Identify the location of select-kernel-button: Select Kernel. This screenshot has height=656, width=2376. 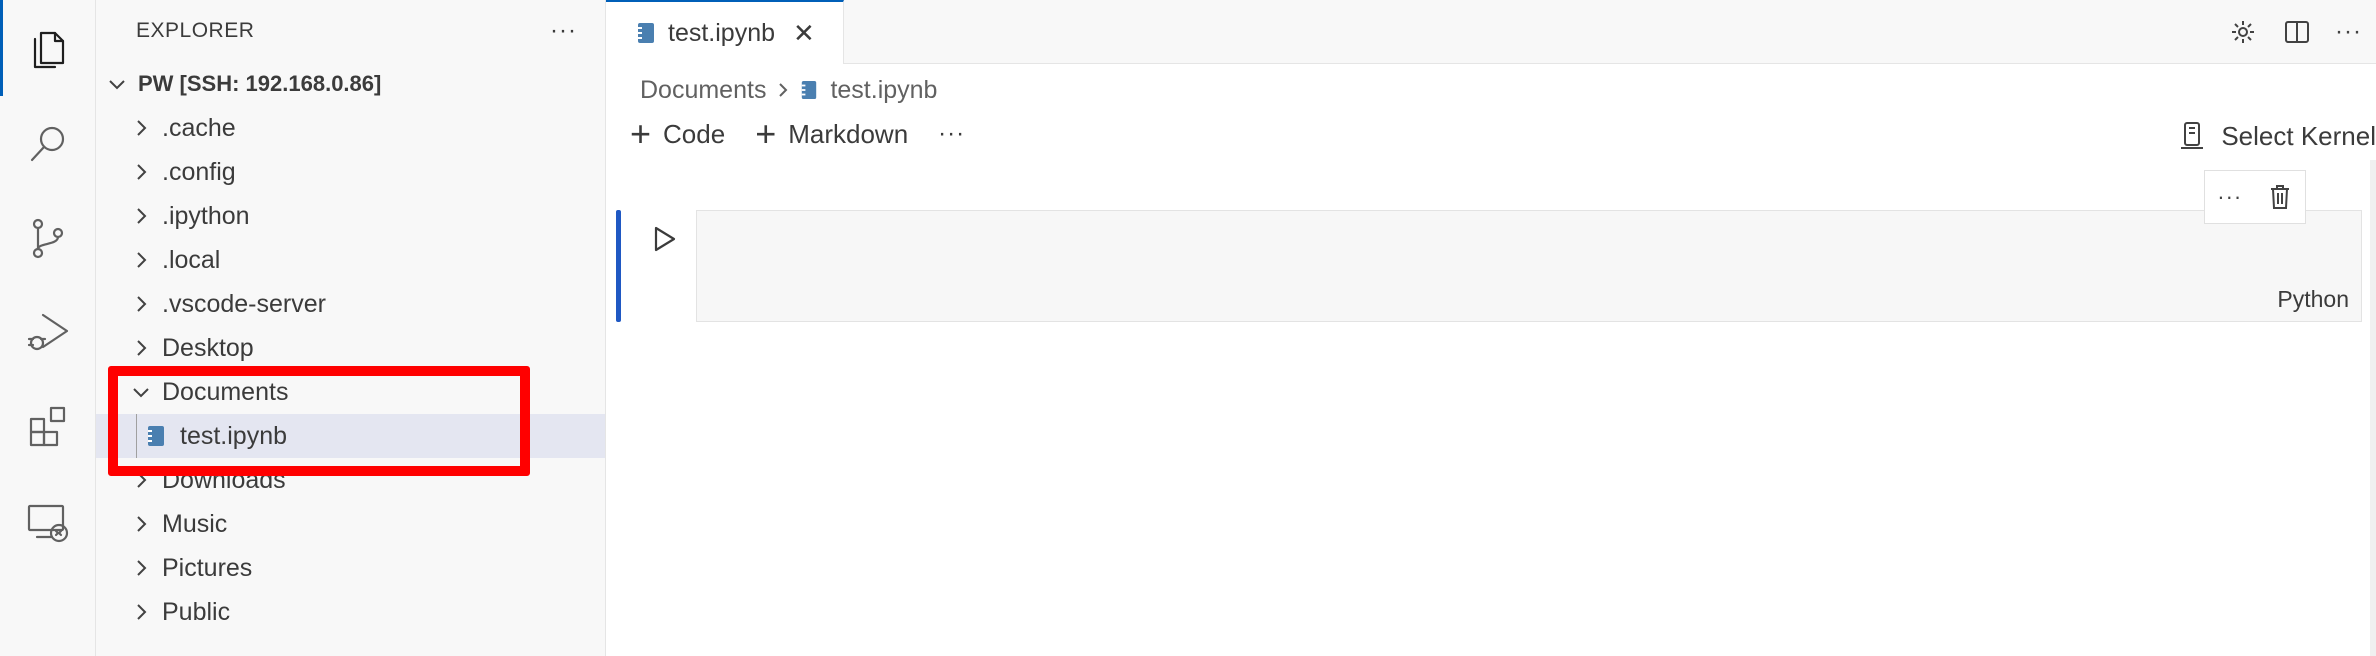
(2276, 136).